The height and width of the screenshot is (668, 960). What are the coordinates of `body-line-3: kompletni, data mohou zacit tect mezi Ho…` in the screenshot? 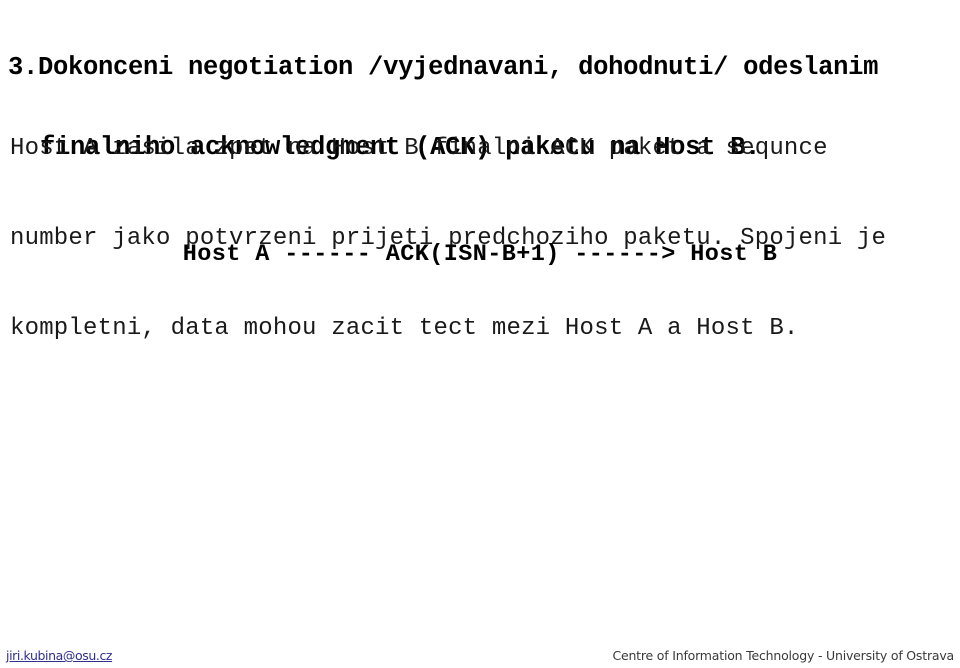 It's located at (404, 328).